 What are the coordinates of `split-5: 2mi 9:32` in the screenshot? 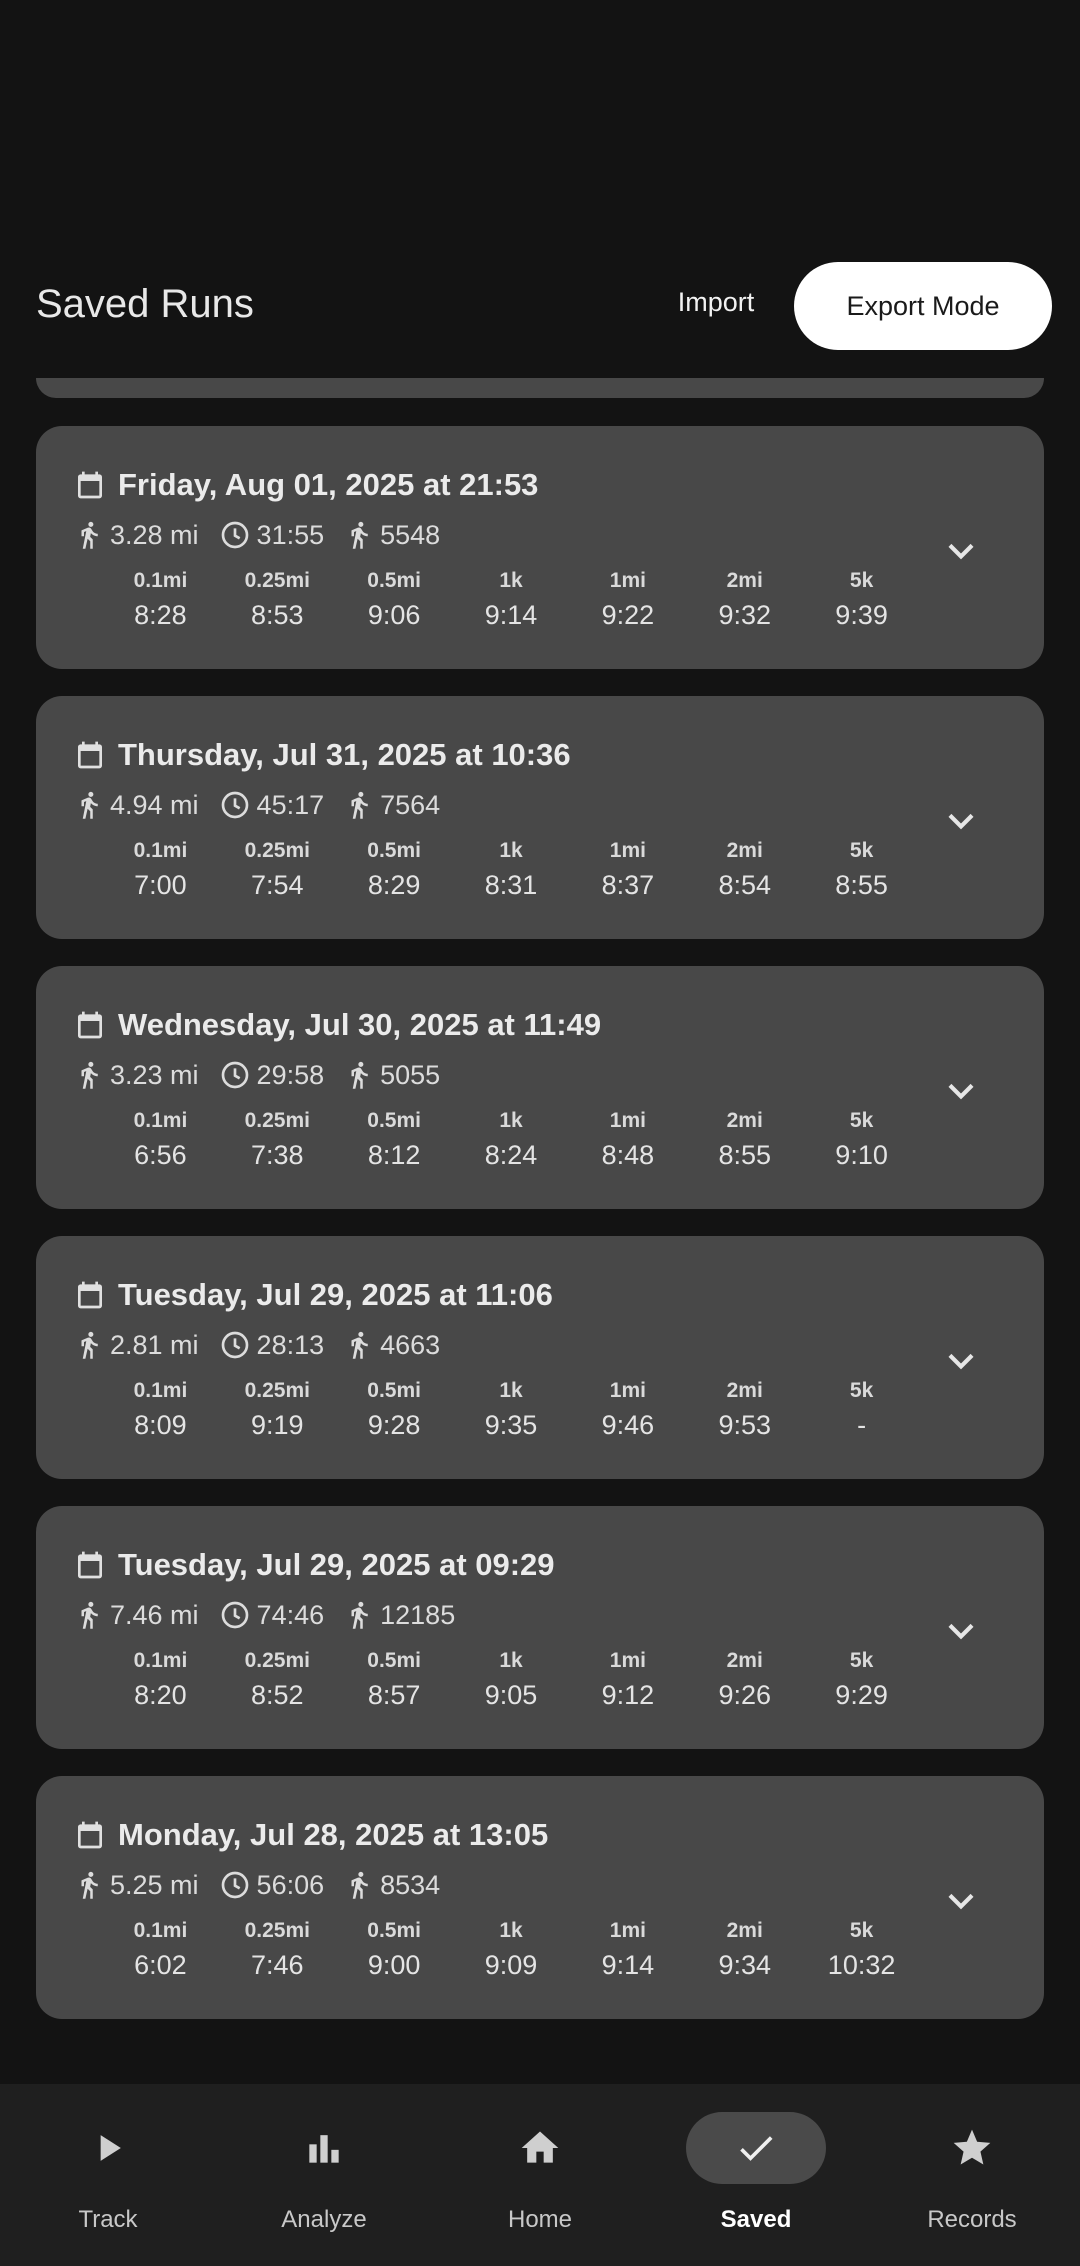 It's located at (744, 600).